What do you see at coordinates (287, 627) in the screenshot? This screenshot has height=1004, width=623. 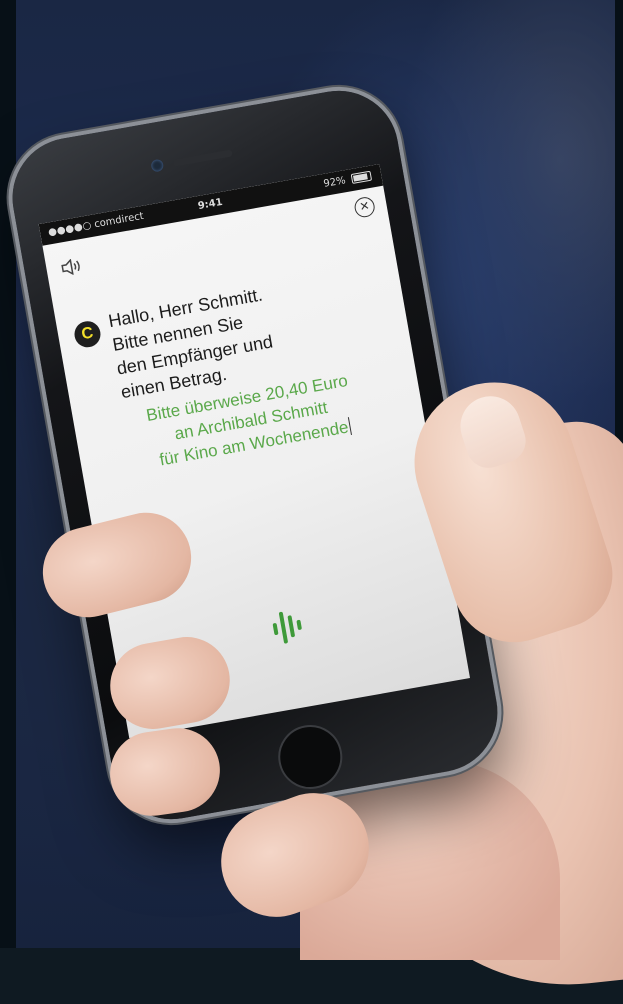 I see `voice-wave-icon` at bounding box center [287, 627].